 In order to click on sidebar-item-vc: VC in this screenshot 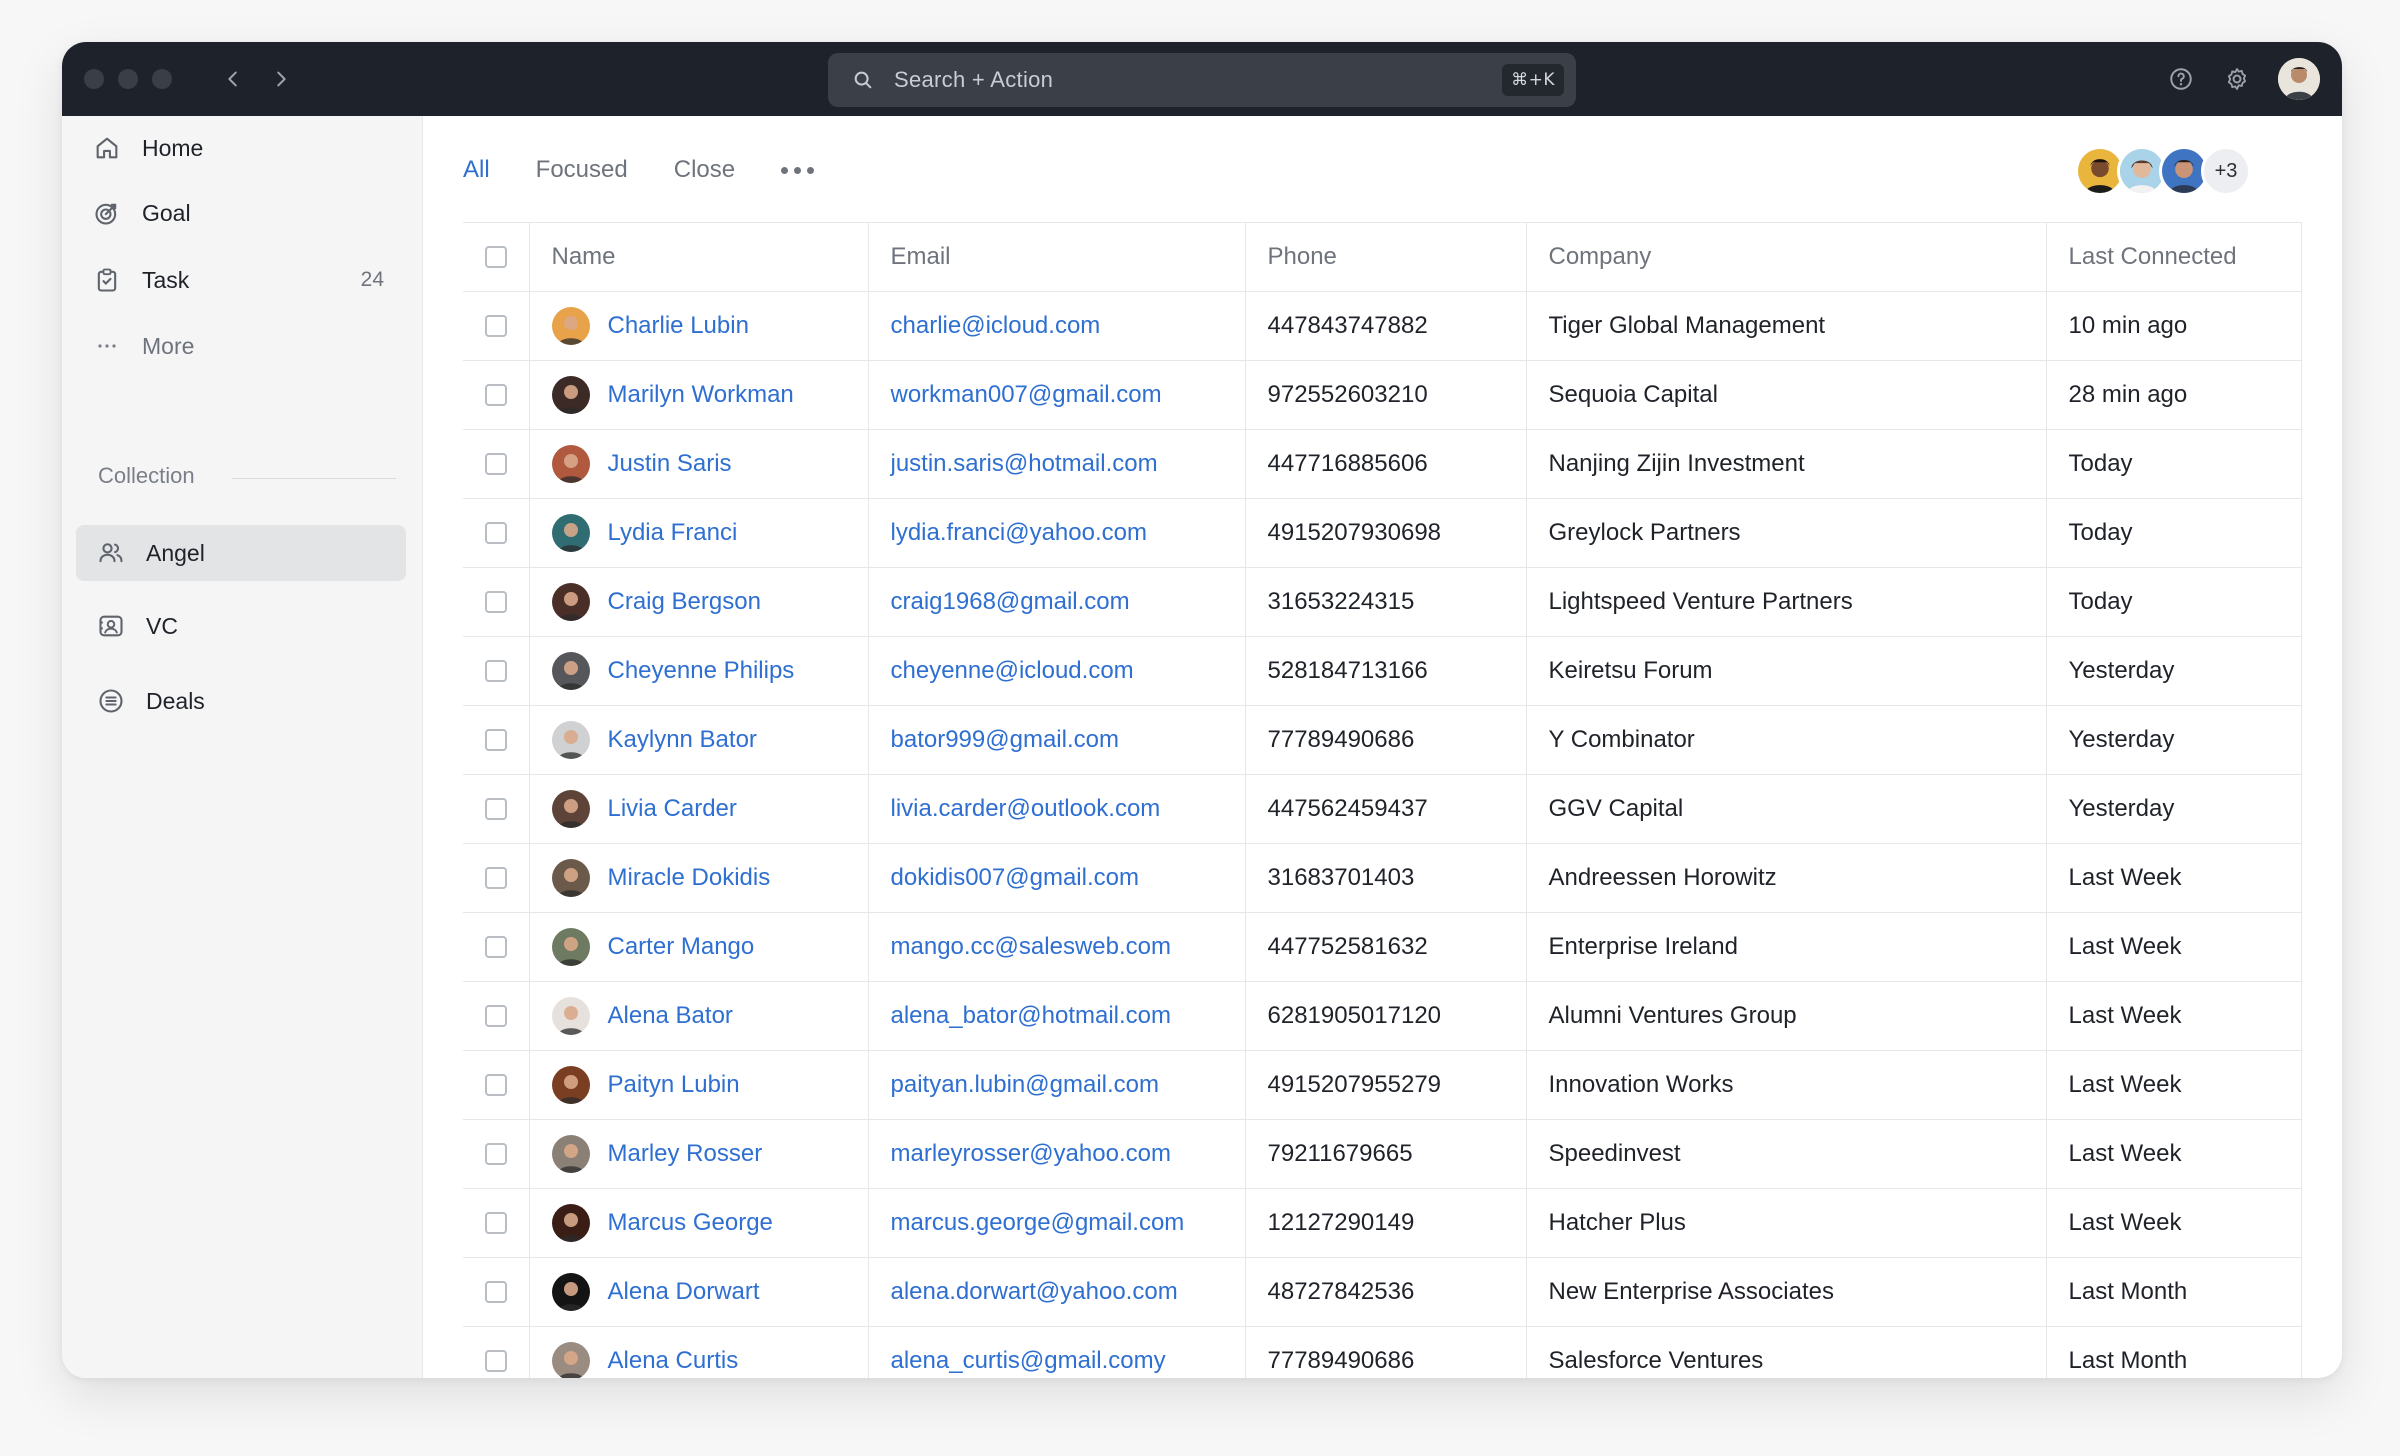, I will do `click(241, 626)`.